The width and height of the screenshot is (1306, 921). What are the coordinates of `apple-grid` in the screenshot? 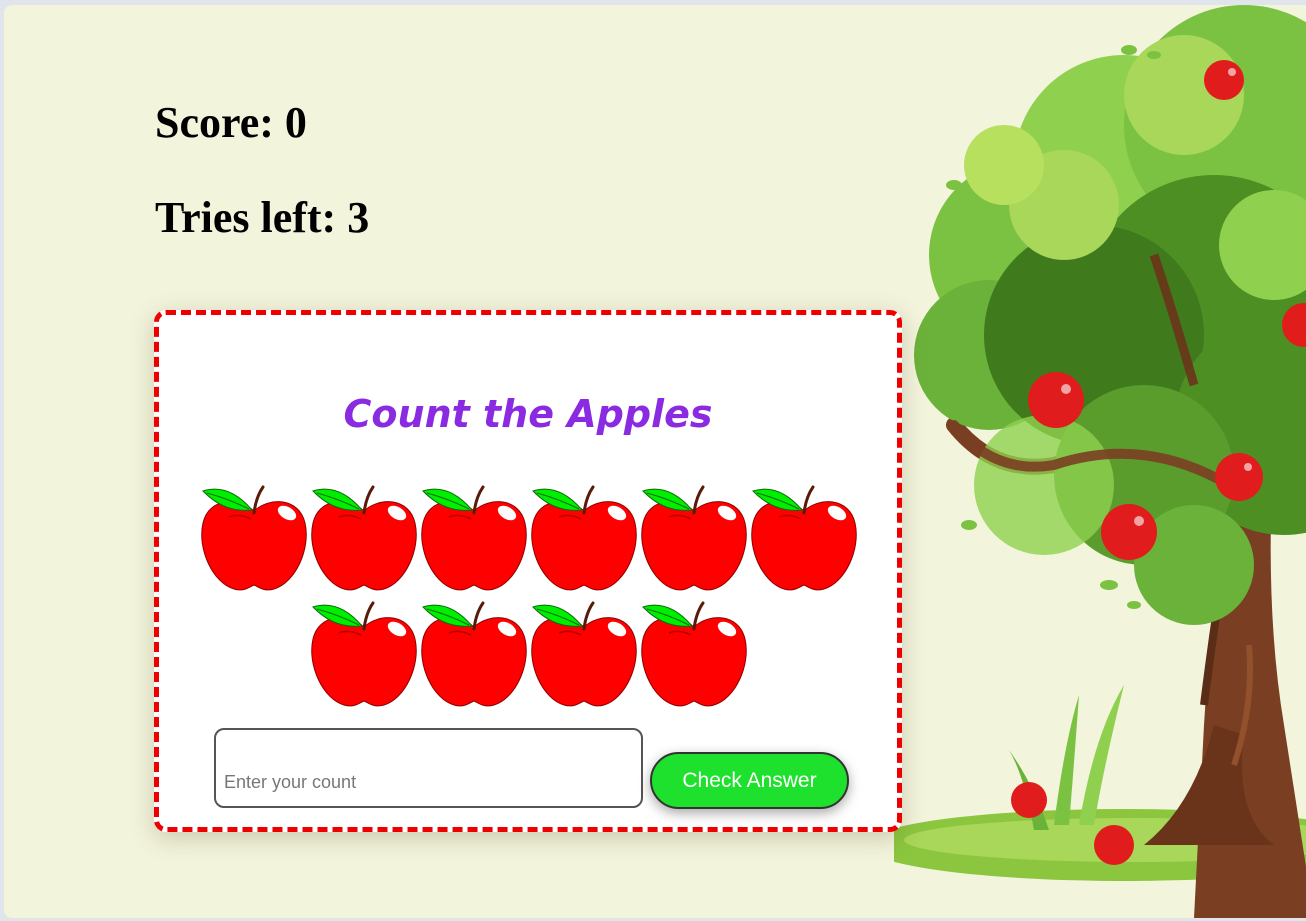 It's located at (529, 599).